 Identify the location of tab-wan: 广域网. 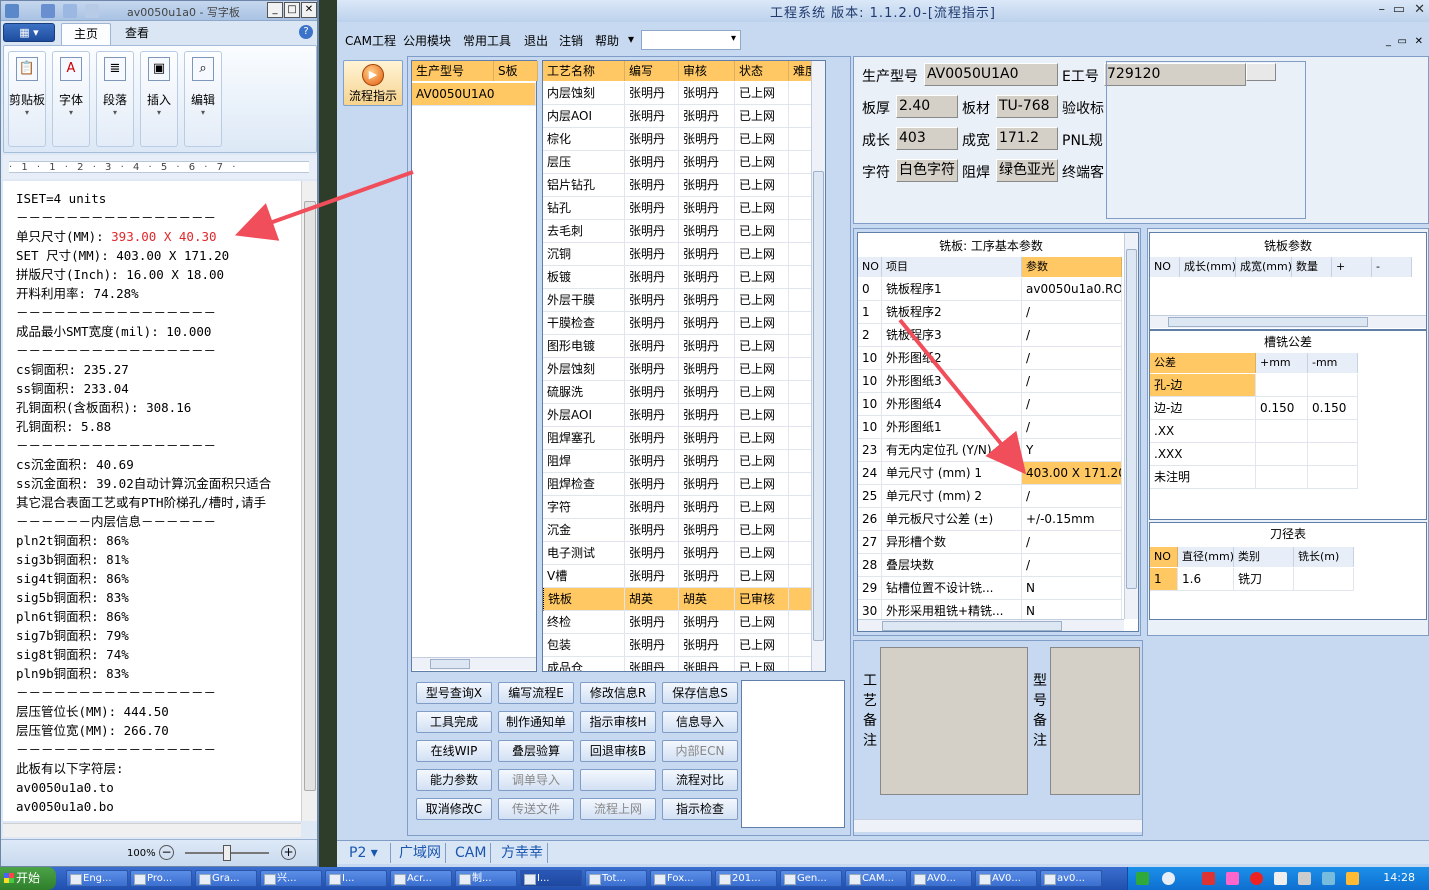
(420, 853).